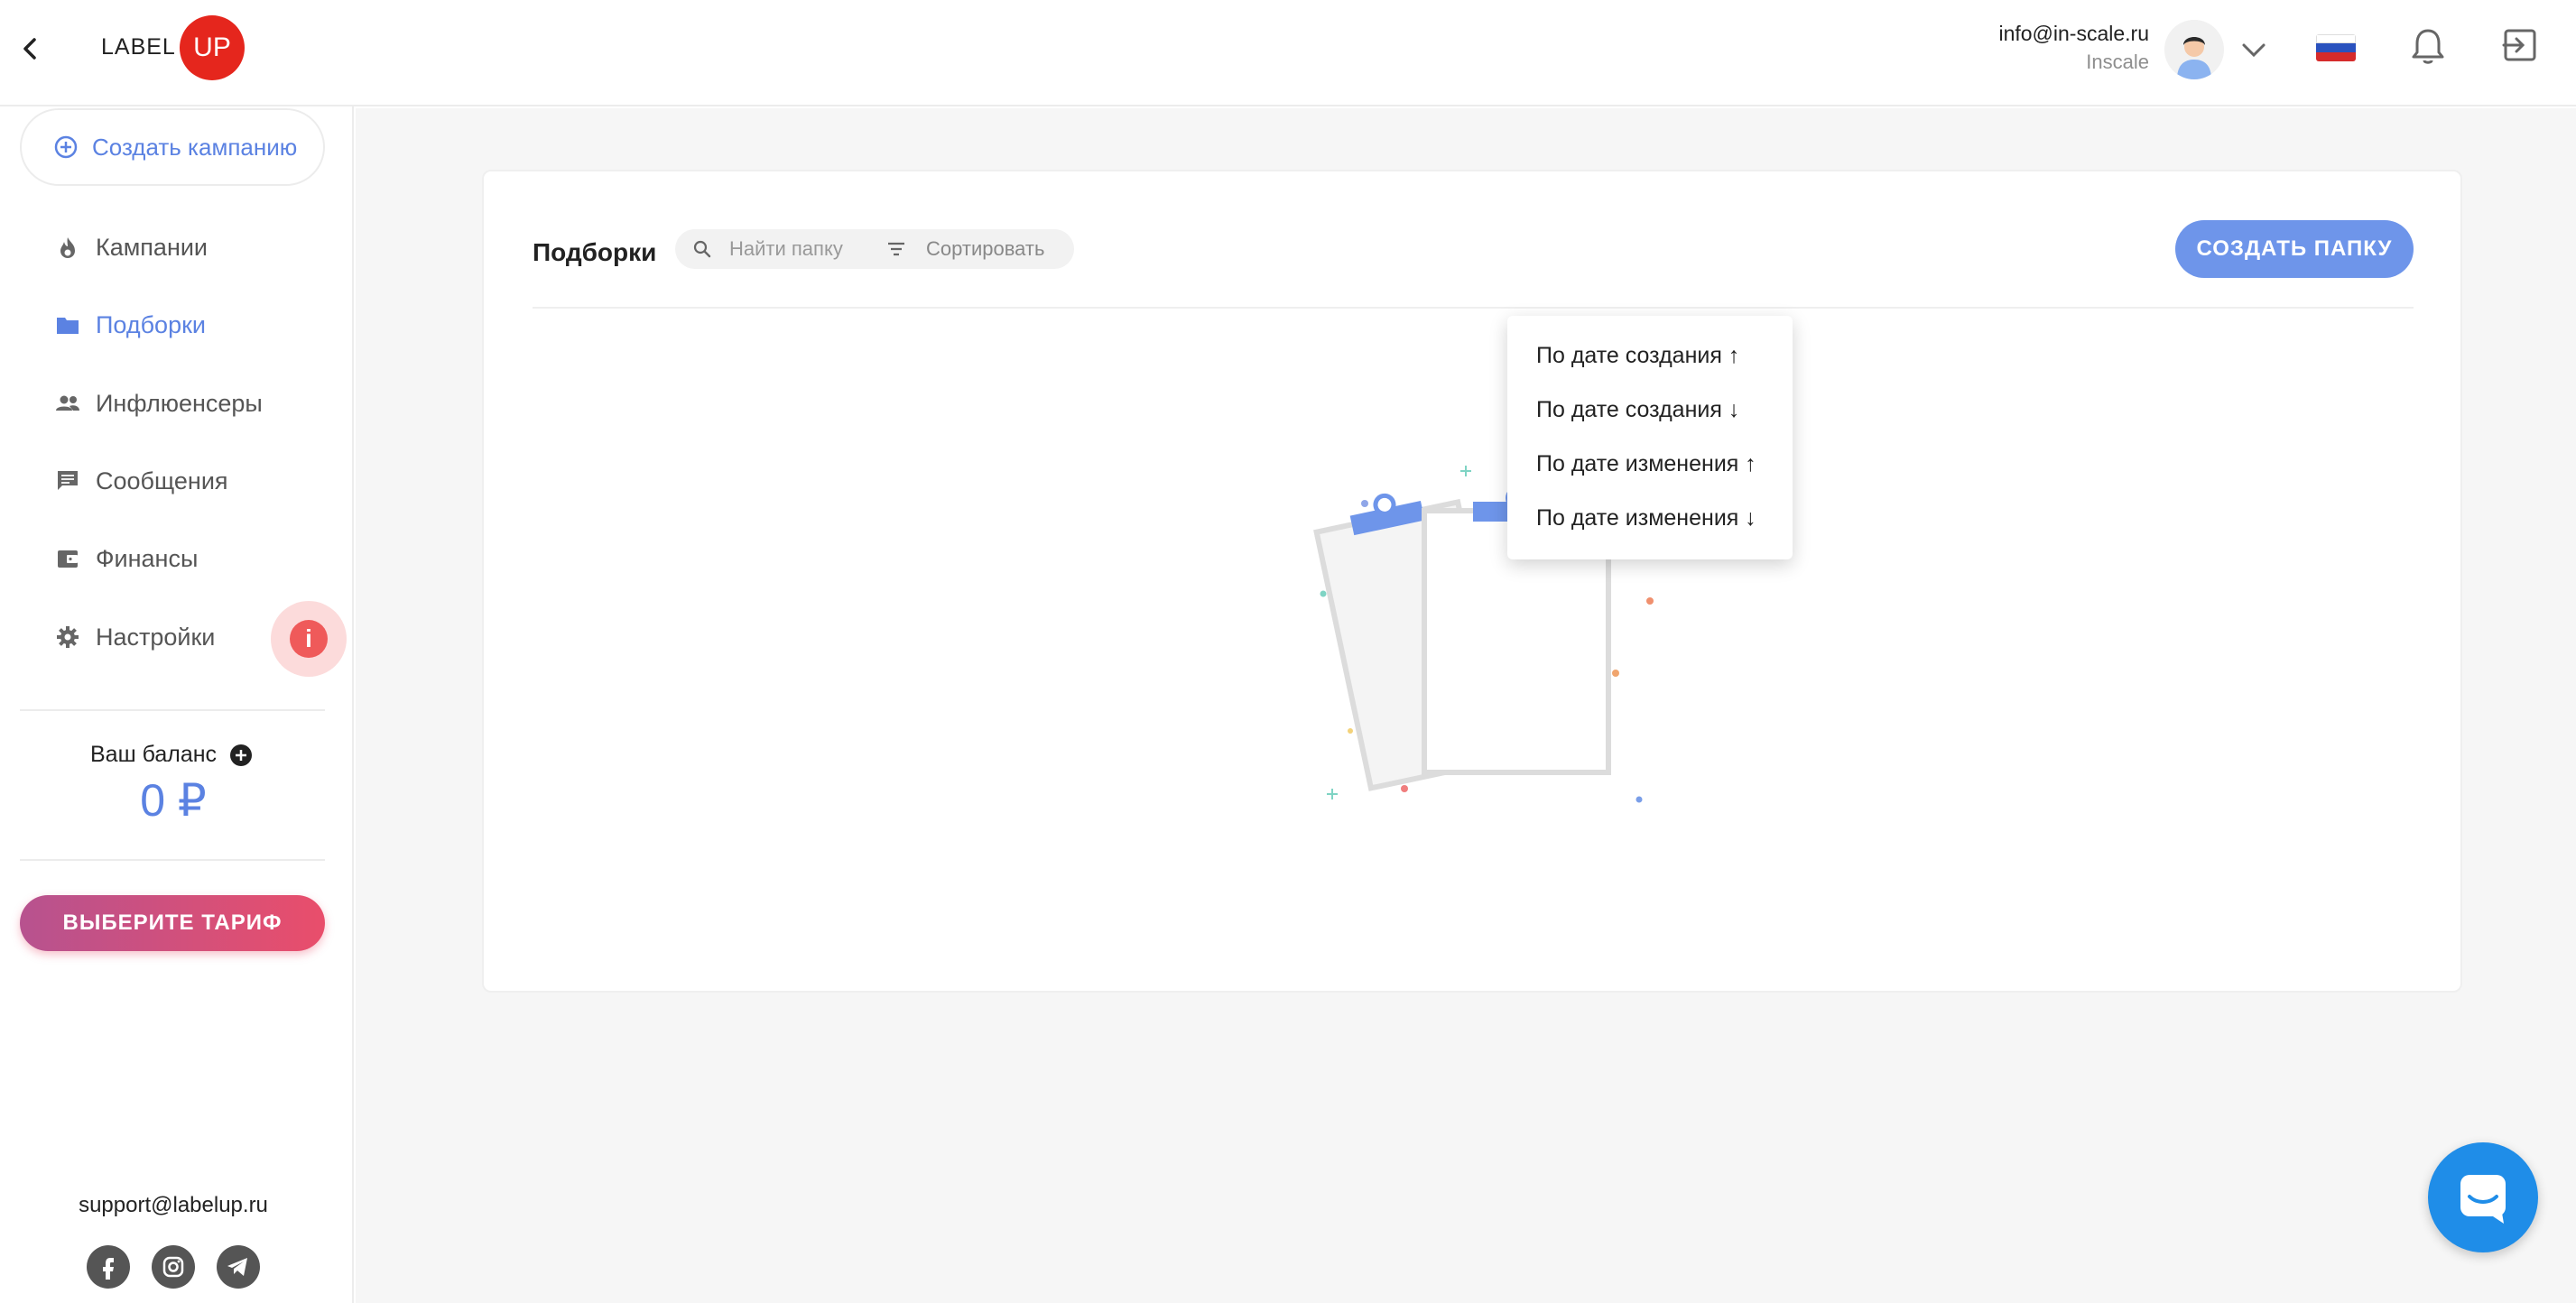 The image size is (2576, 1303). Describe the element at coordinates (2428, 46) in the screenshot. I see `bell-icon` at that location.